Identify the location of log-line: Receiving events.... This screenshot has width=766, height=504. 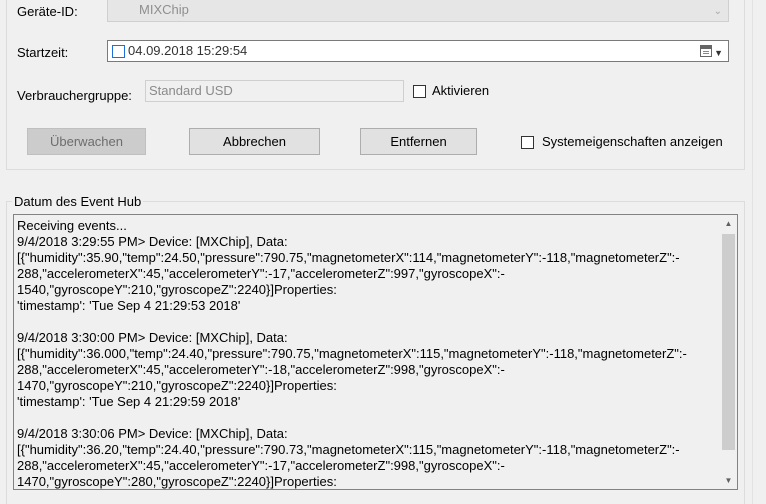
(72, 225).